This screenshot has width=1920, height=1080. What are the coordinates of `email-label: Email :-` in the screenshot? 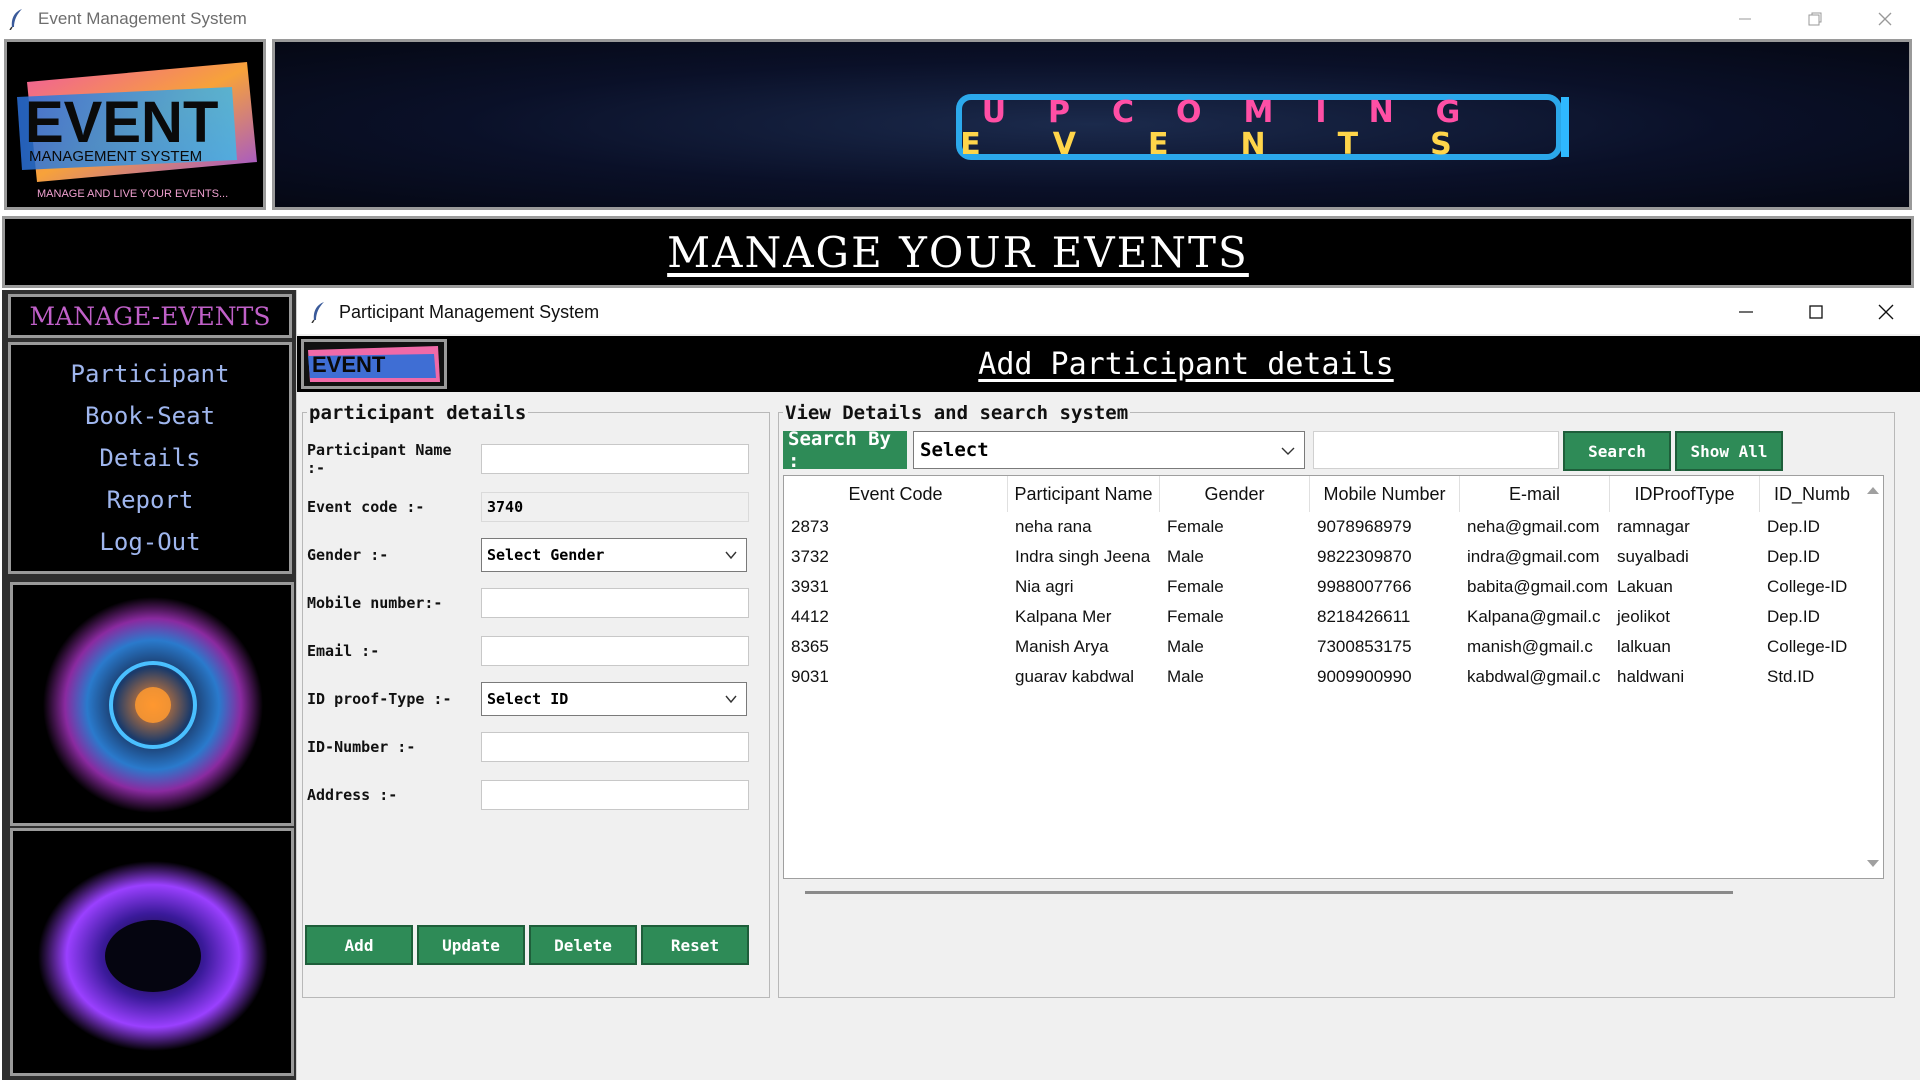 It's located at (343, 651).